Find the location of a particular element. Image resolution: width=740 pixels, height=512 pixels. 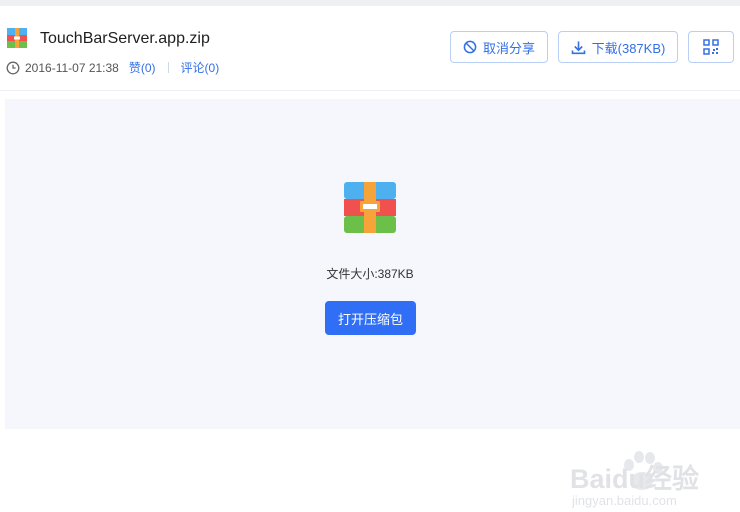

zip-archive-icon is located at coordinates (370, 207).